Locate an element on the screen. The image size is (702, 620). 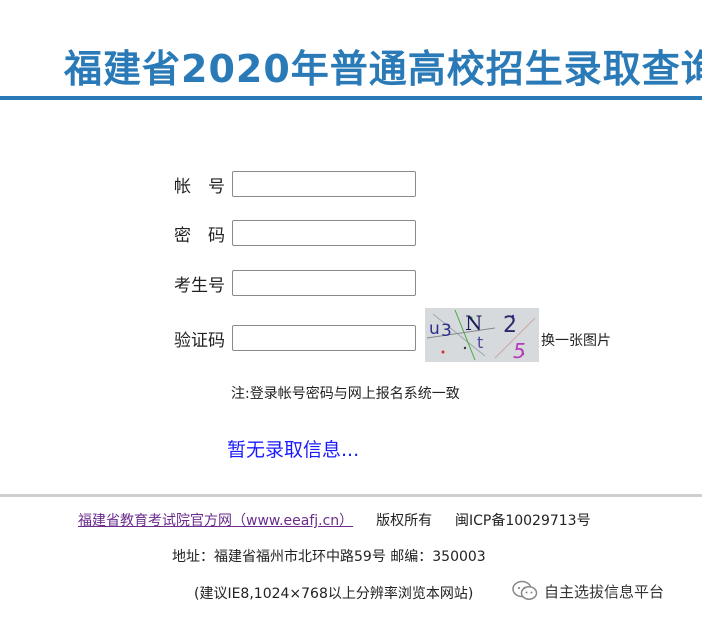
captcha-image: u 3 N t 2 5 is located at coordinates (482, 335).